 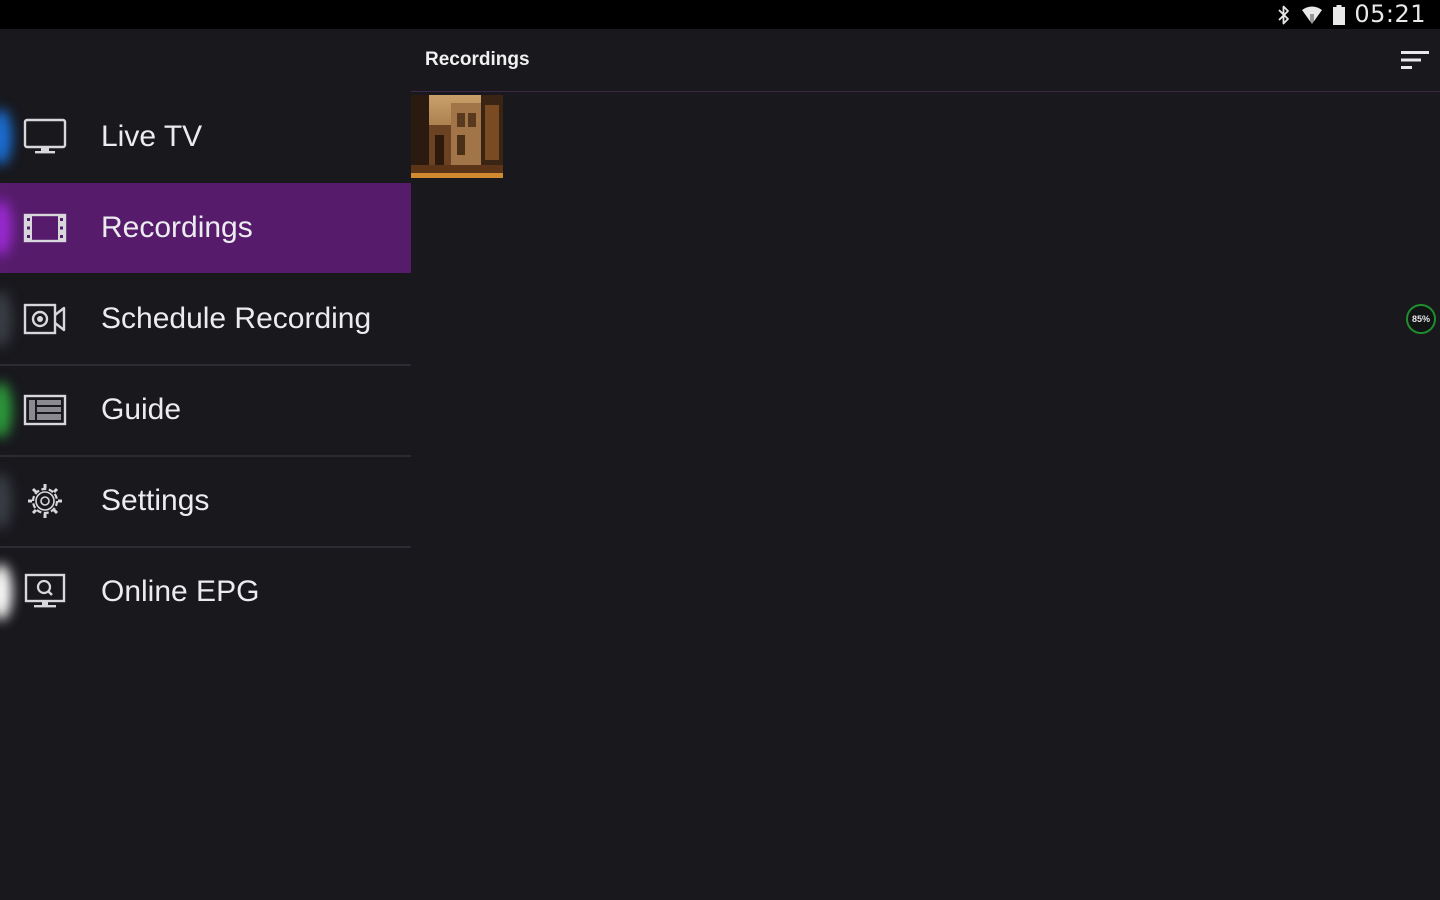 What do you see at coordinates (1351, 14) in the screenshot?
I see `status-icons: 05:21` at bounding box center [1351, 14].